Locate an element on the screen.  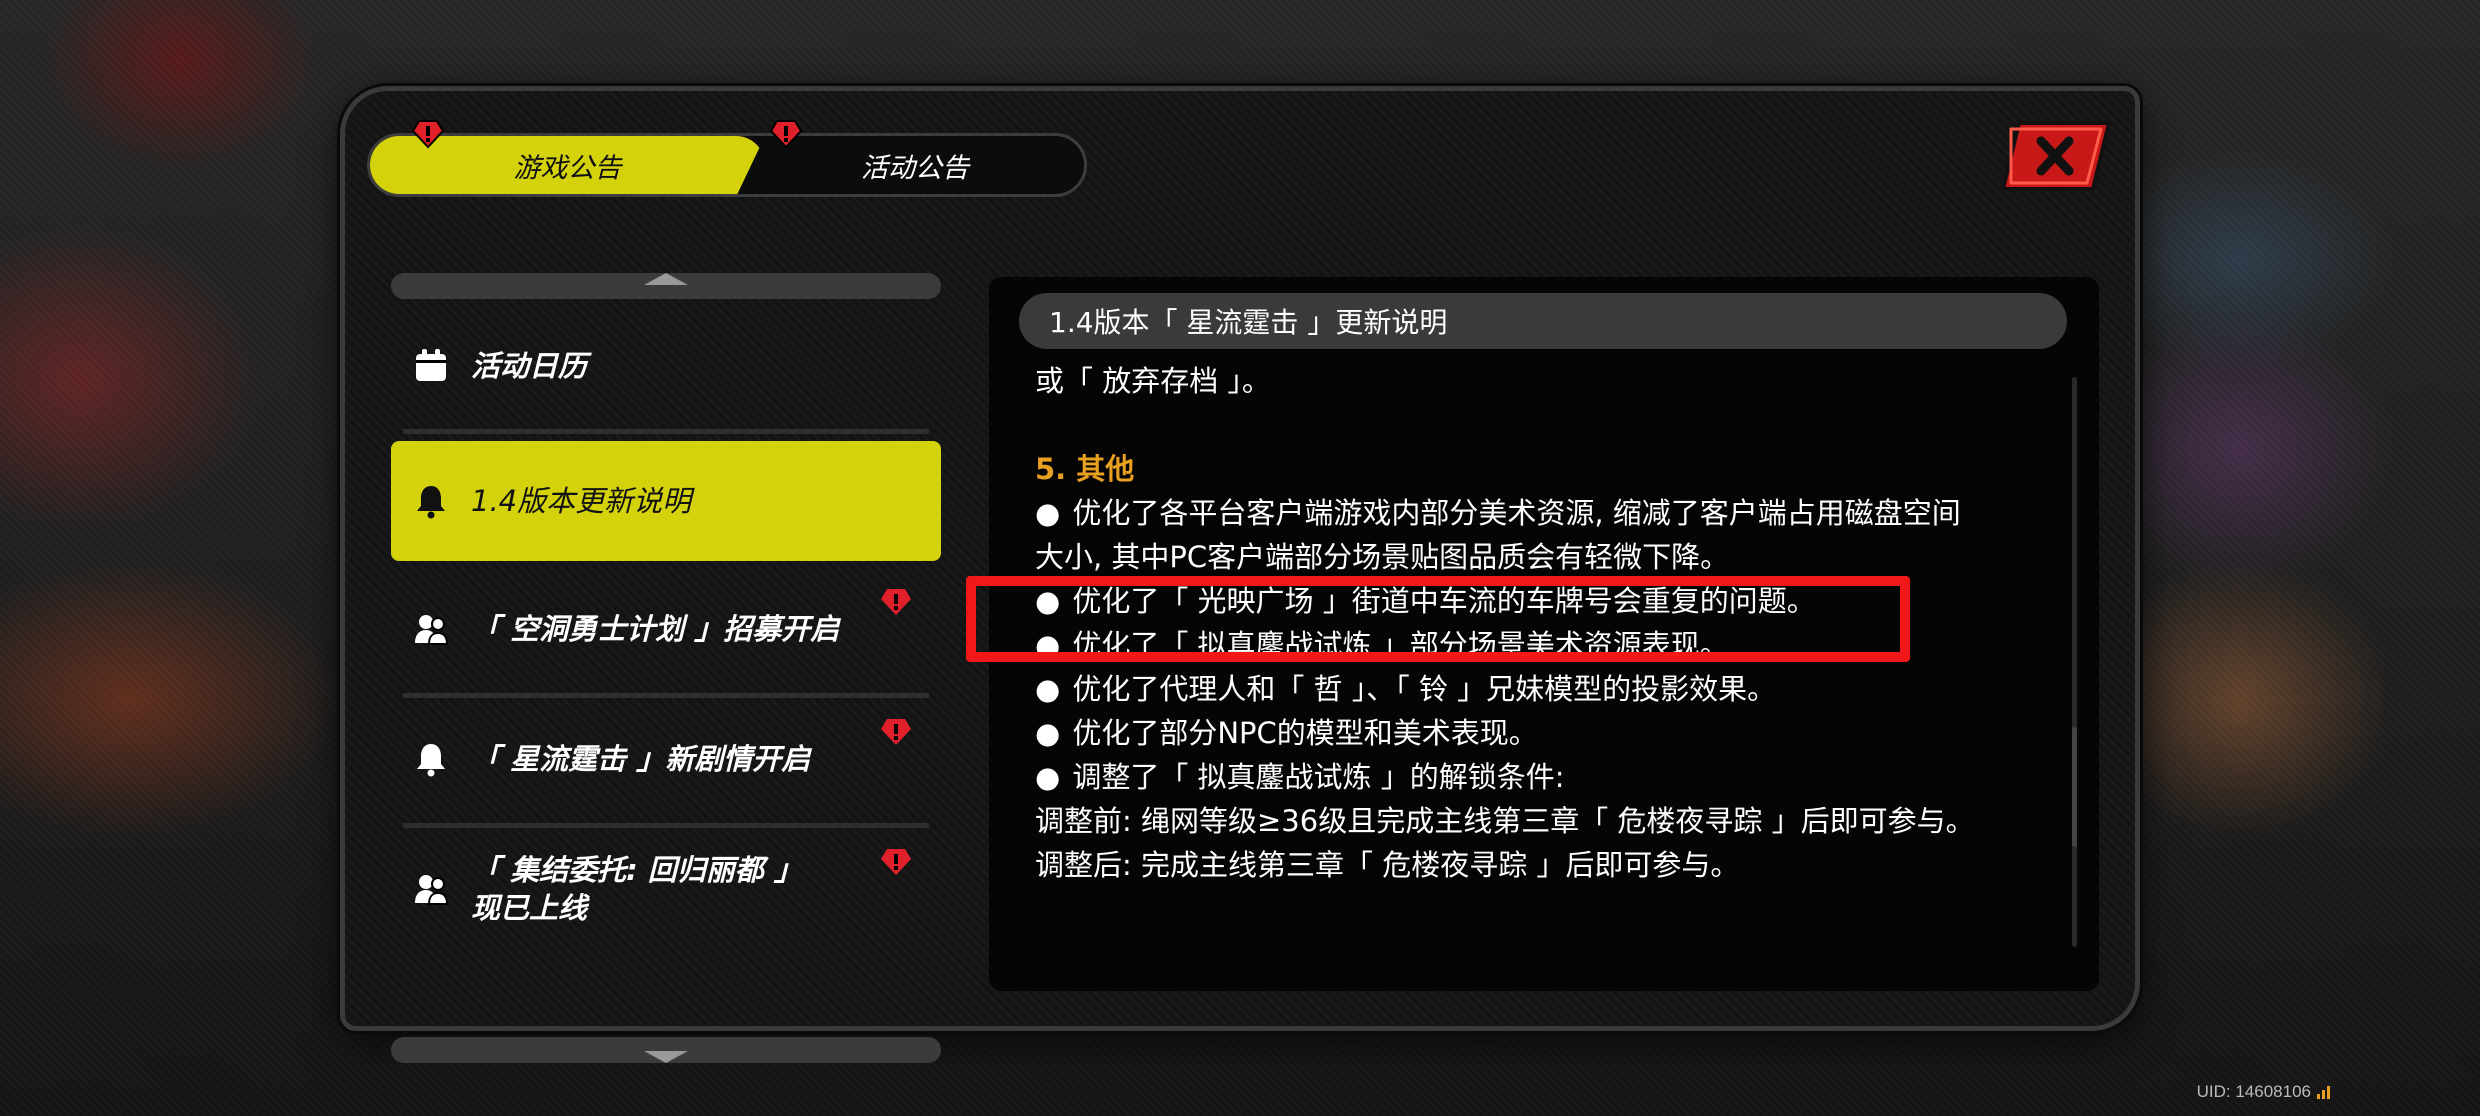
scrollbar-thumb is located at coordinates (2074, 787).